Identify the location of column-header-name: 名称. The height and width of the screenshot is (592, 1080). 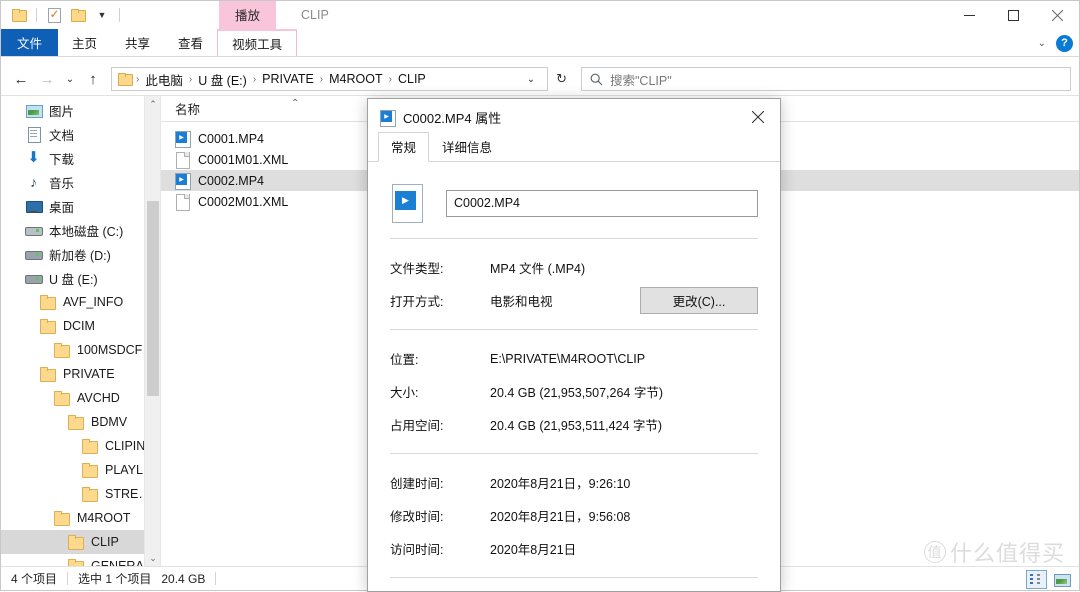
(187, 108).